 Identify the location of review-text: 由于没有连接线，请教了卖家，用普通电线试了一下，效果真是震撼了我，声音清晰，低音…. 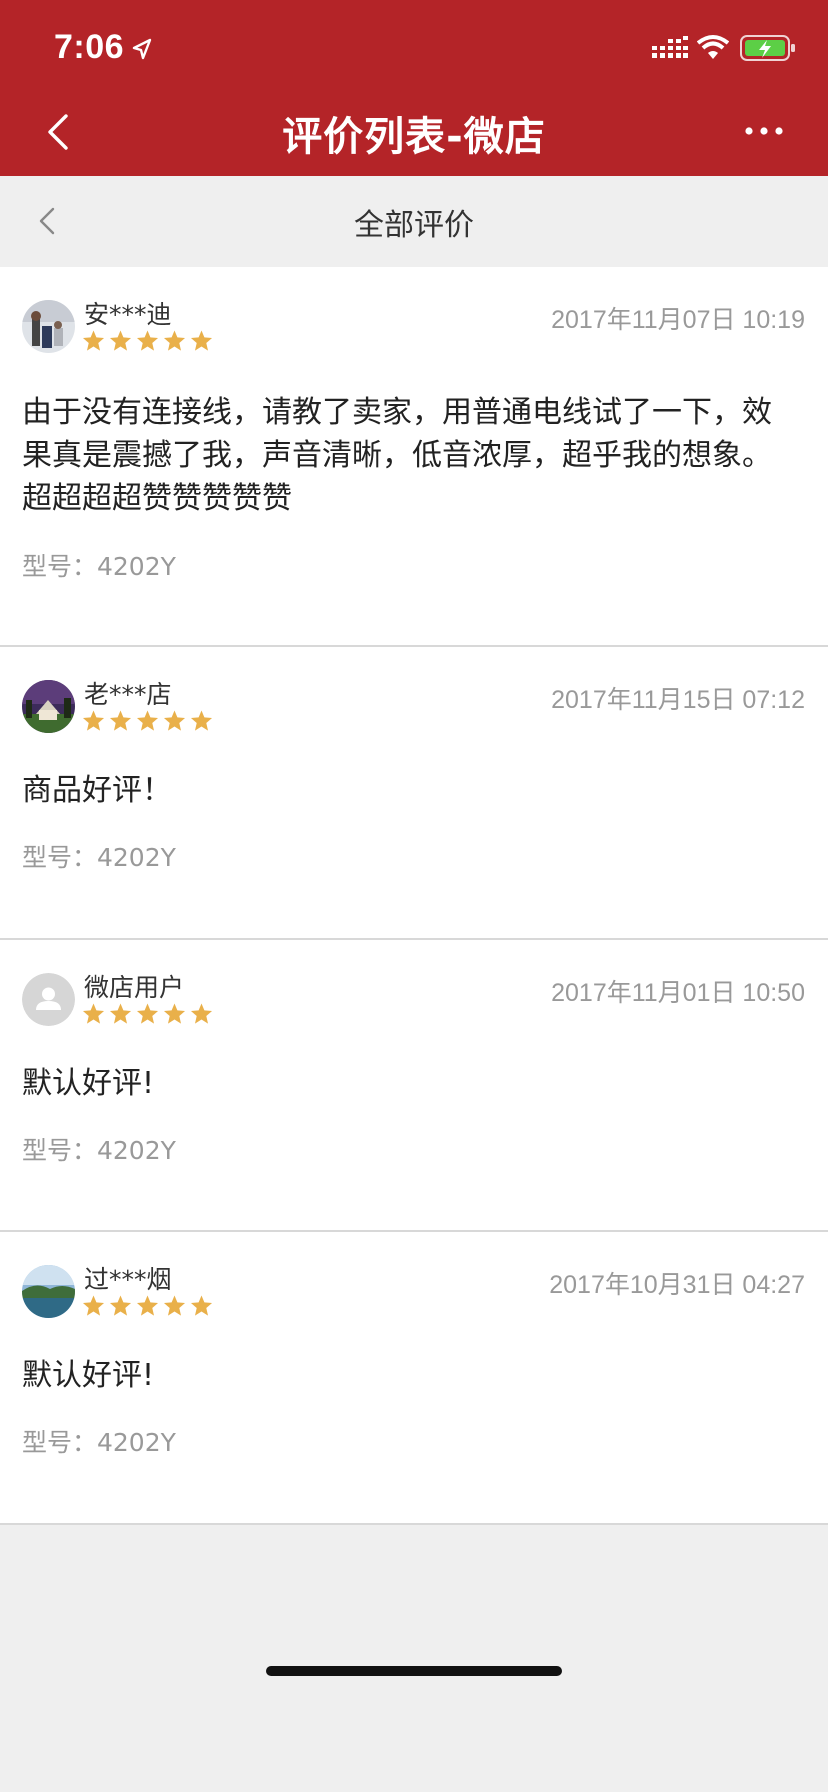
(397, 455).